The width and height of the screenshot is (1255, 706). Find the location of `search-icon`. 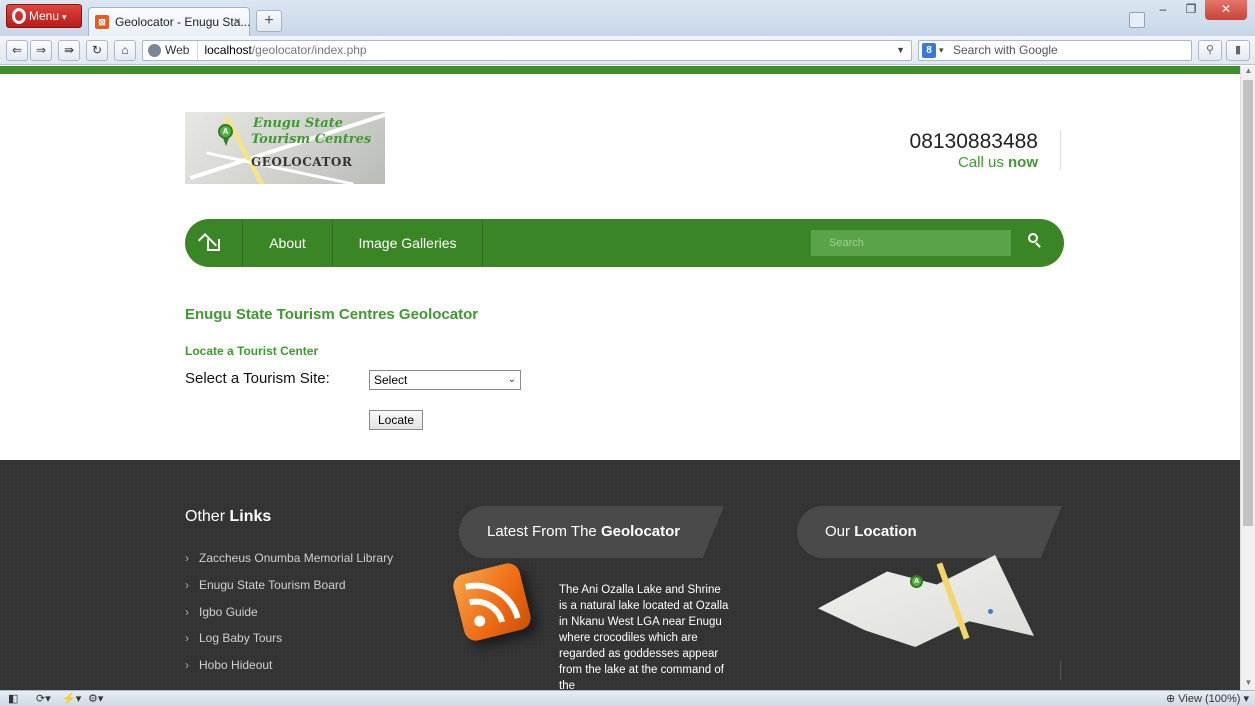

search-icon is located at coordinates (1035, 242).